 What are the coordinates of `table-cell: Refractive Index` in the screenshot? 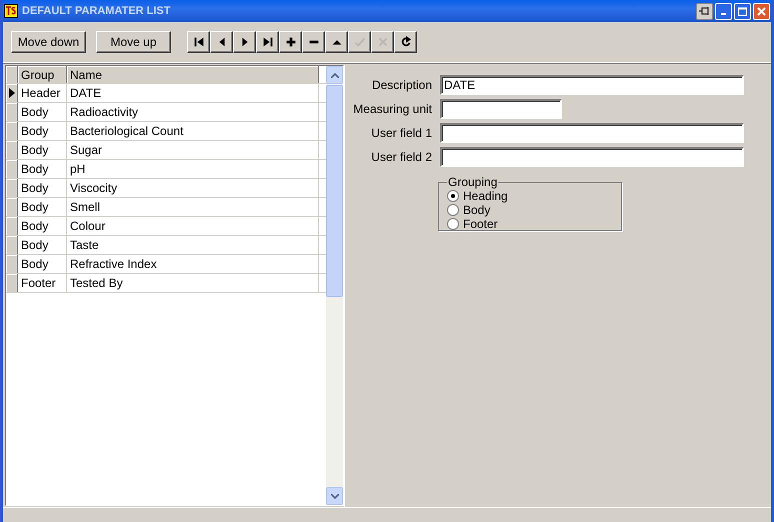 It's located at (193, 264).